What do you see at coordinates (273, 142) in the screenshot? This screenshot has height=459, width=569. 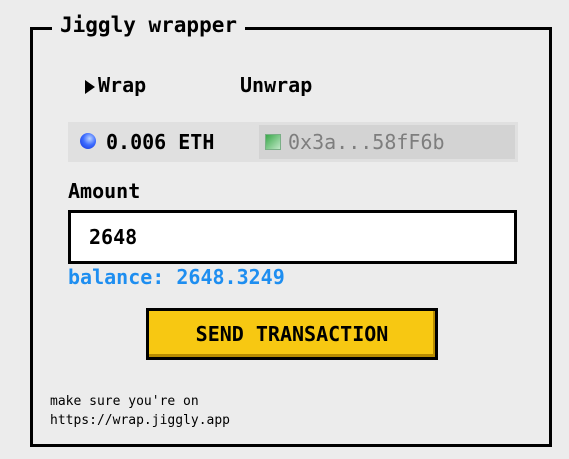 I see `identicon-icon` at bounding box center [273, 142].